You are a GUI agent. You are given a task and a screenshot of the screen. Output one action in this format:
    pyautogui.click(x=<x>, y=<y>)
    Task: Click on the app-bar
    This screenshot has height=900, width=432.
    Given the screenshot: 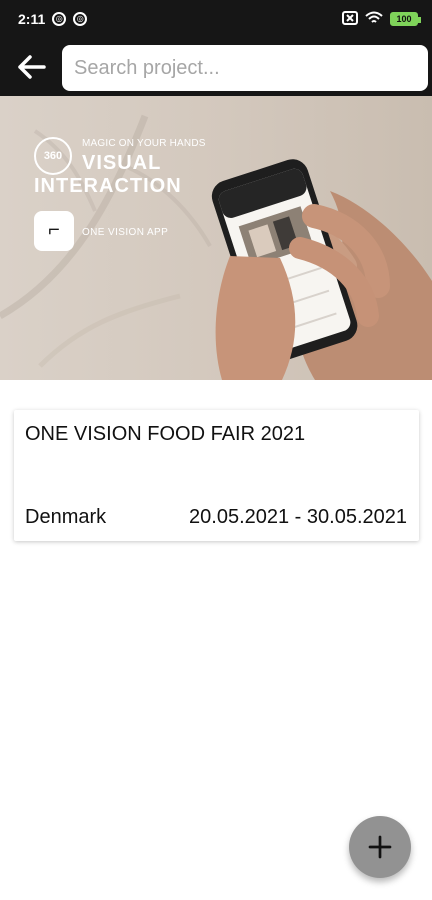 What is the action you would take?
    pyautogui.click(x=216, y=67)
    